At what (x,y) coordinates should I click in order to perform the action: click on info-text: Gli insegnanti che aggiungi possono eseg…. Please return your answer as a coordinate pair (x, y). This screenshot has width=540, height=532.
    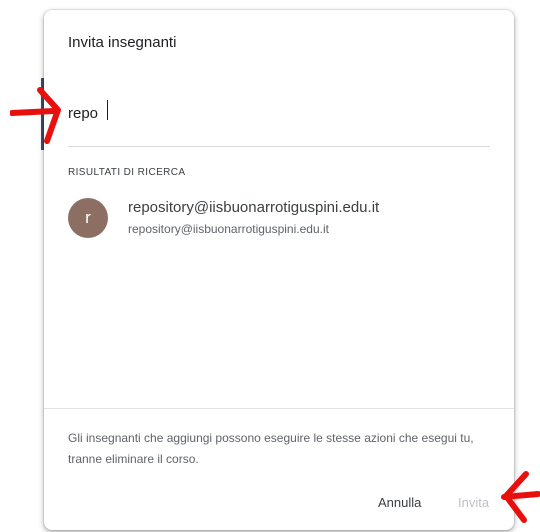
    Looking at the image, I should click on (271, 448).